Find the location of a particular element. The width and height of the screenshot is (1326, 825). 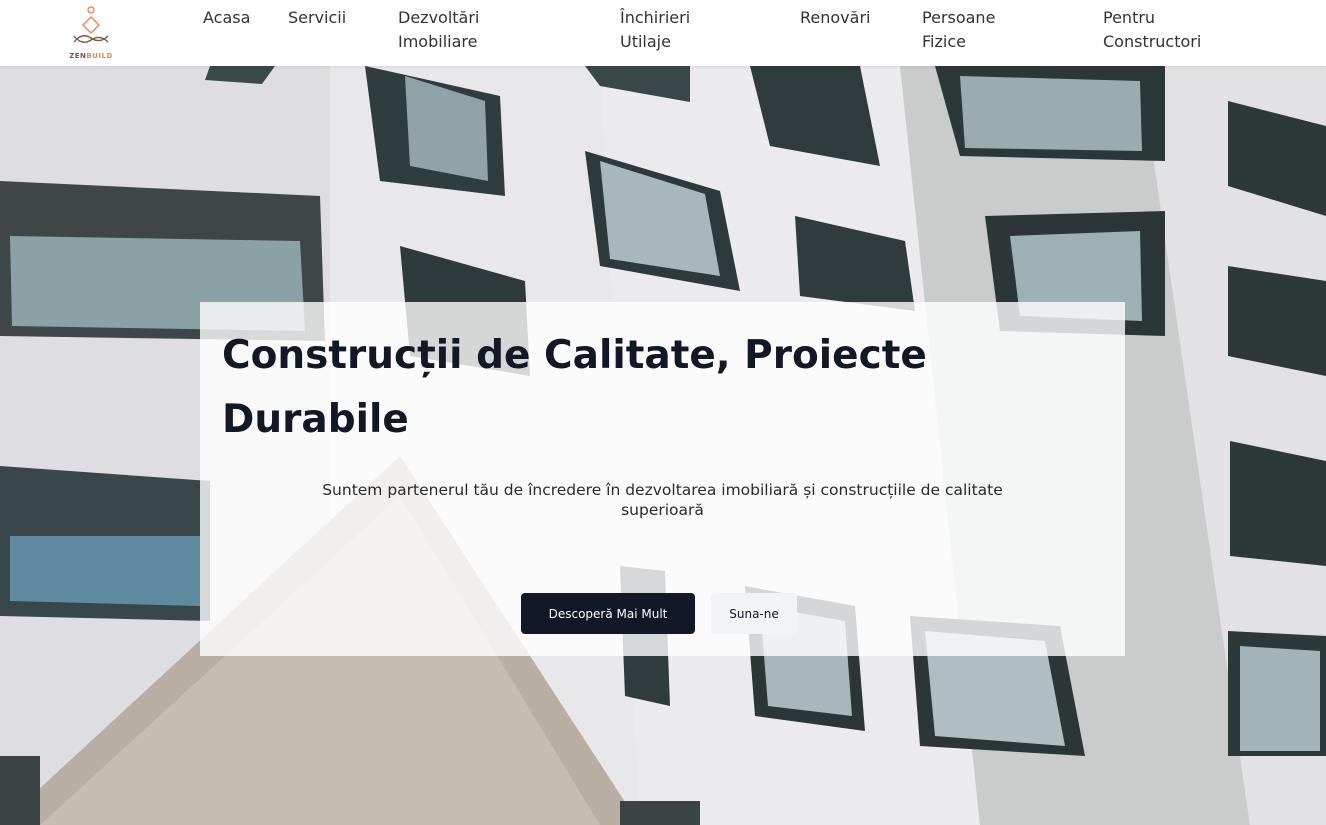

nav-label: Închirieri is located at coordinates (655, 17).